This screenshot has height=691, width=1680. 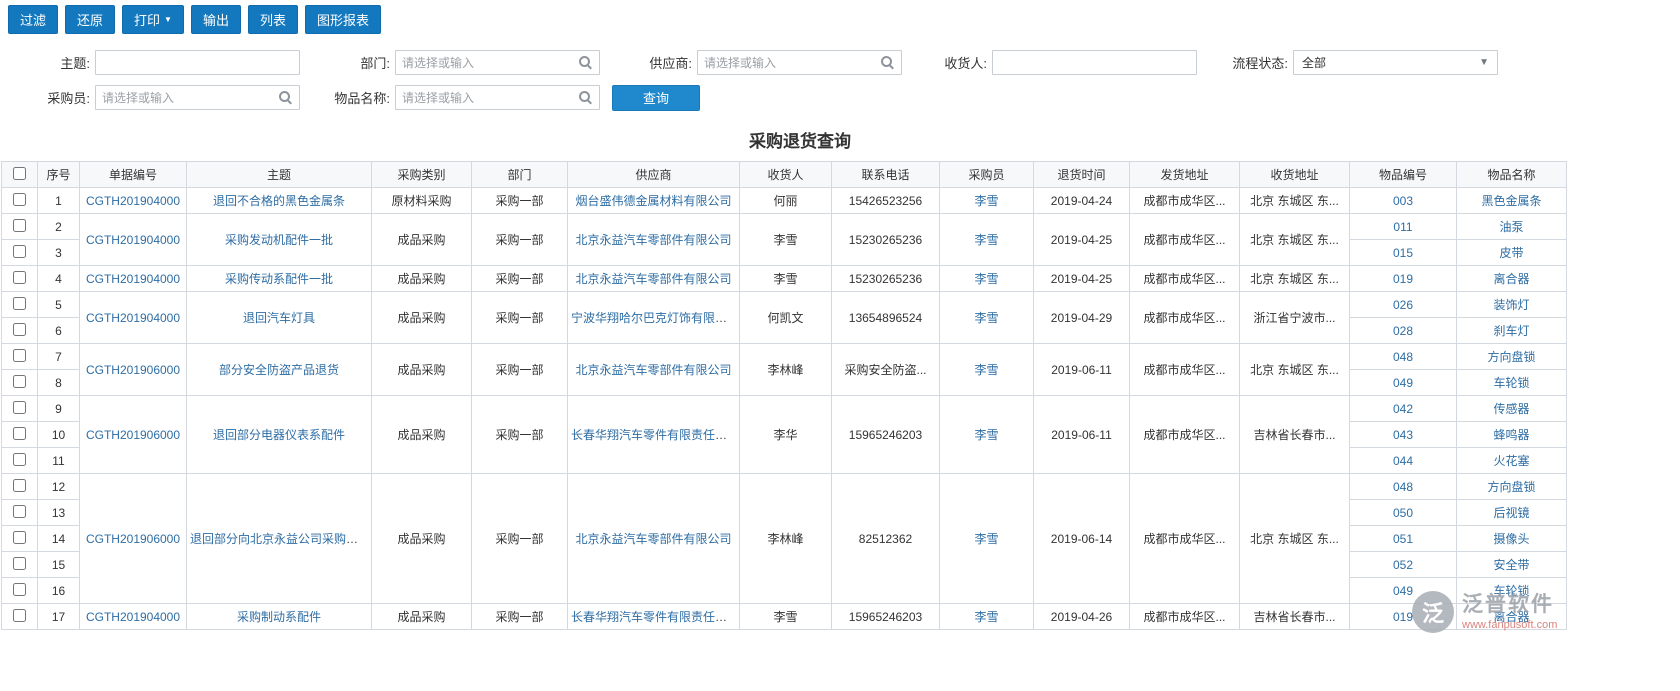 I want to click on dept-input, so click(x=490, y=62).